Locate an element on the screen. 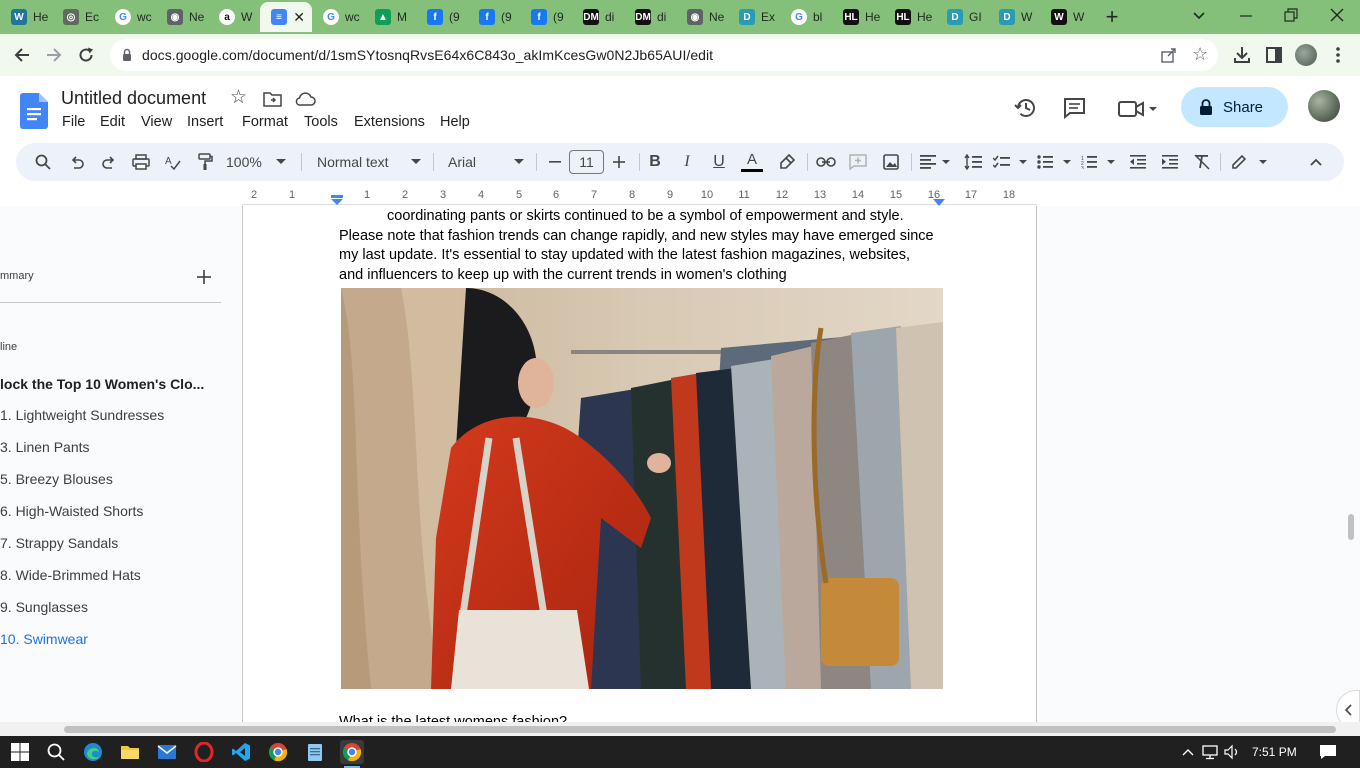 The height and width of the screenshot is (768, 1360). bulleted-list-icon is located at coordinates (1055, 162).